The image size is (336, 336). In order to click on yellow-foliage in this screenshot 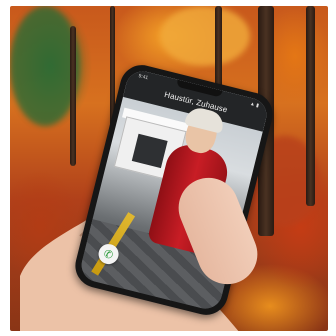, I will do `click(205, 36)`.